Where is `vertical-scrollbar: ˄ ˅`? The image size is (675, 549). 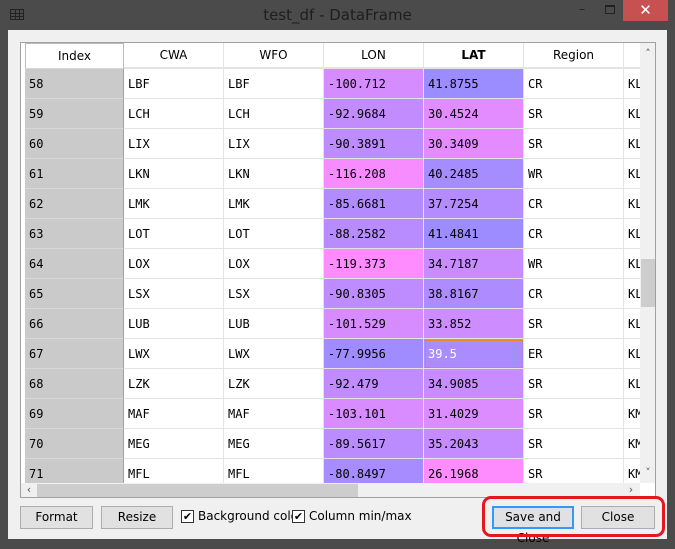 vertical-scrollbar: ˄ ˅ is located at coordinates (647, 263).